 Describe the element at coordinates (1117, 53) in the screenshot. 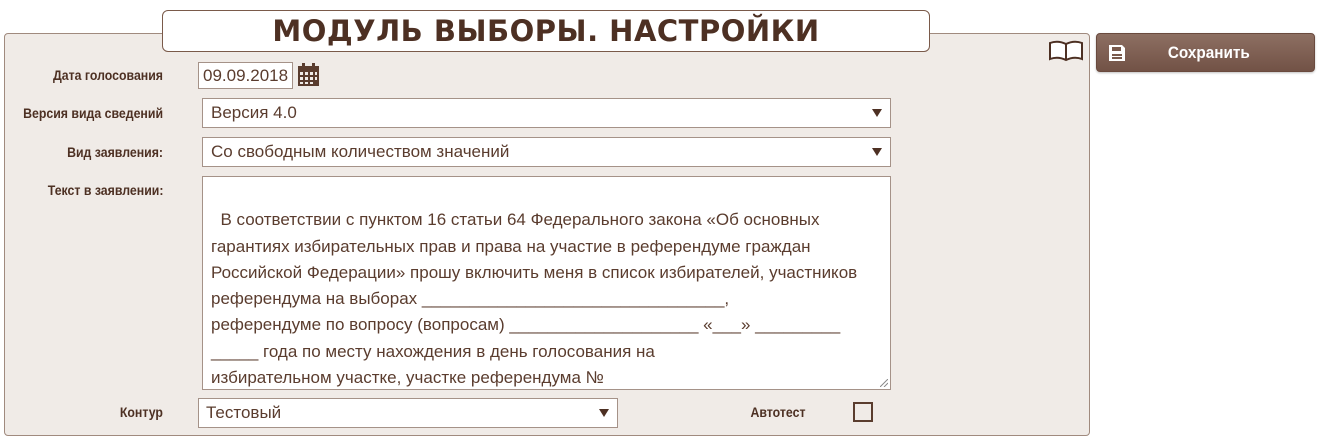

I see `save-icon` at that location.